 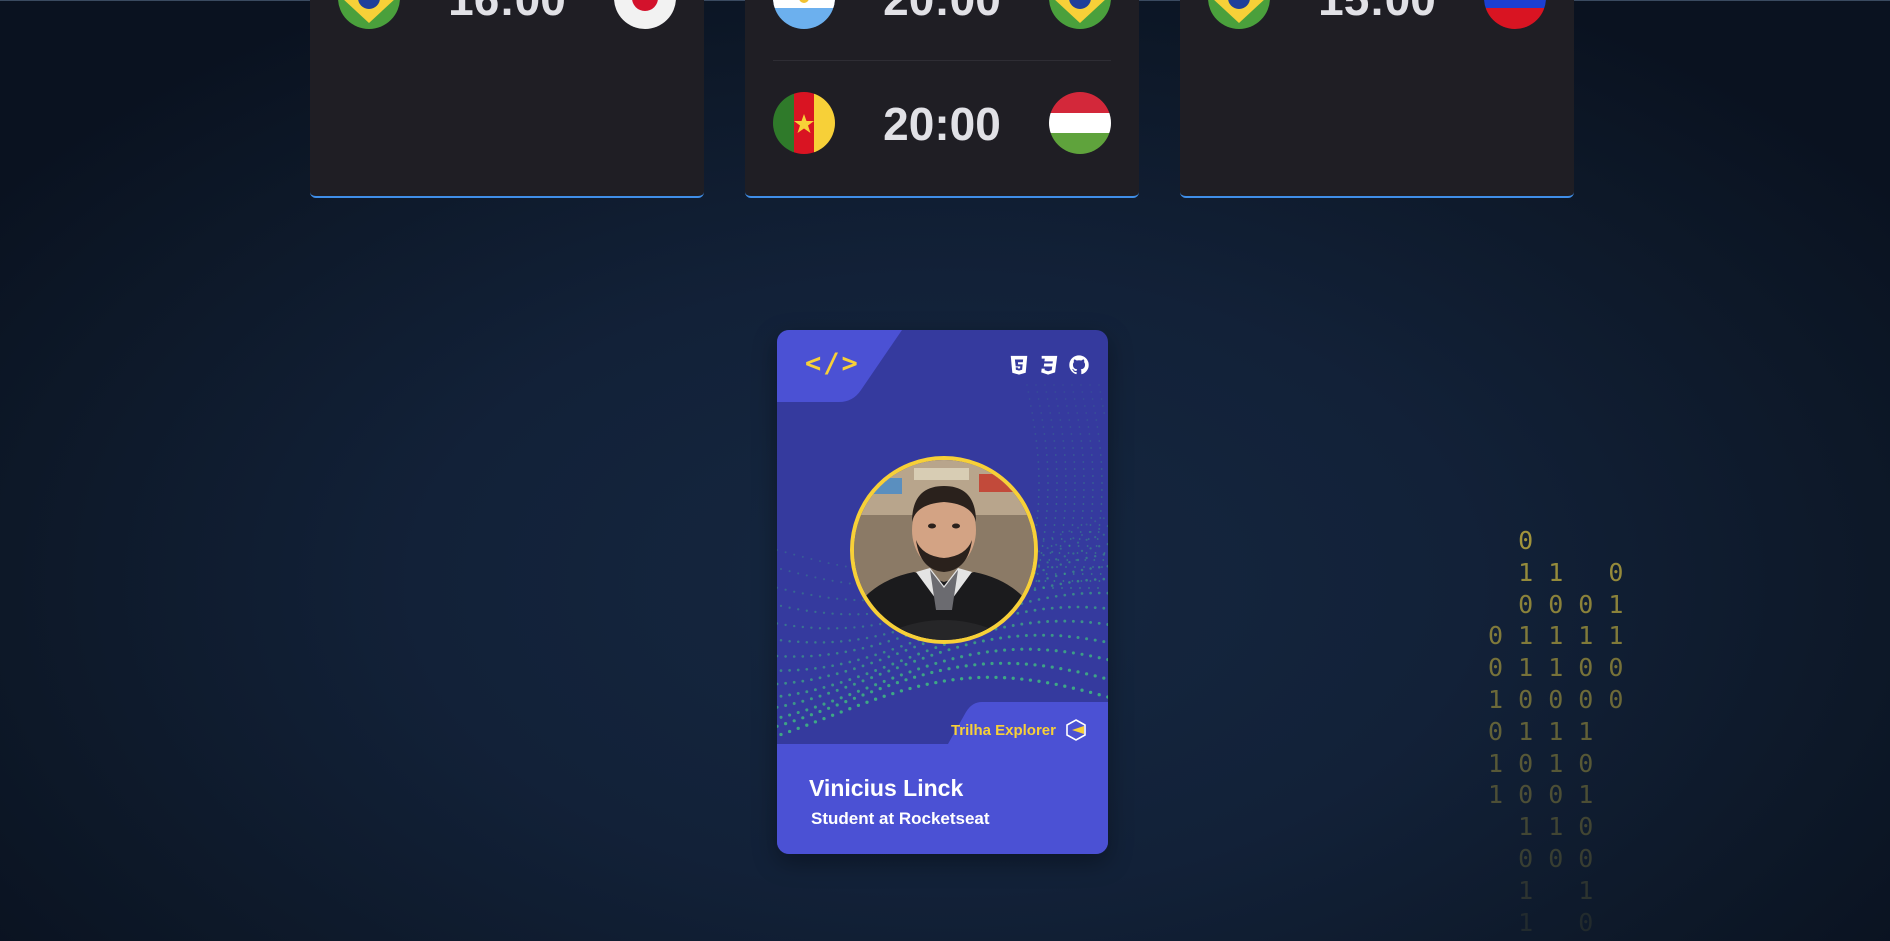 I want to click on user-name: Vinicius Linck, so click(x=886, y=788).